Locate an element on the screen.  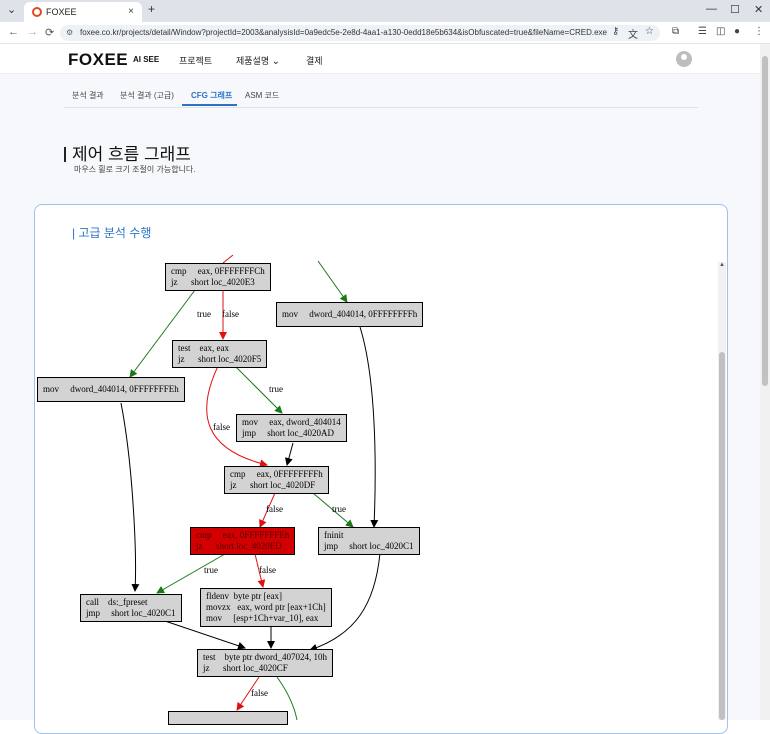
title-bar-accent is located at coordinates (65, 154).